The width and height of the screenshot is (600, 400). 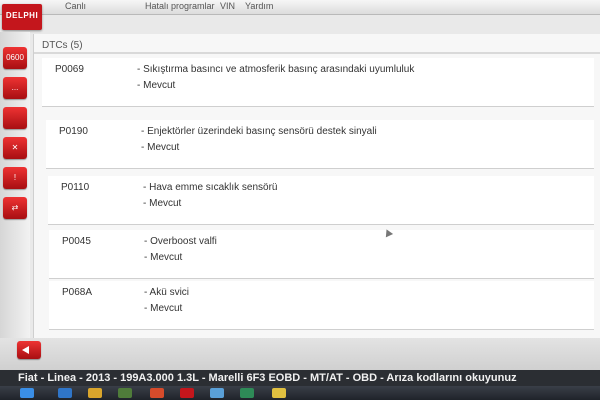 I want to click on excel-app-icon, so click(x=247, y=393).